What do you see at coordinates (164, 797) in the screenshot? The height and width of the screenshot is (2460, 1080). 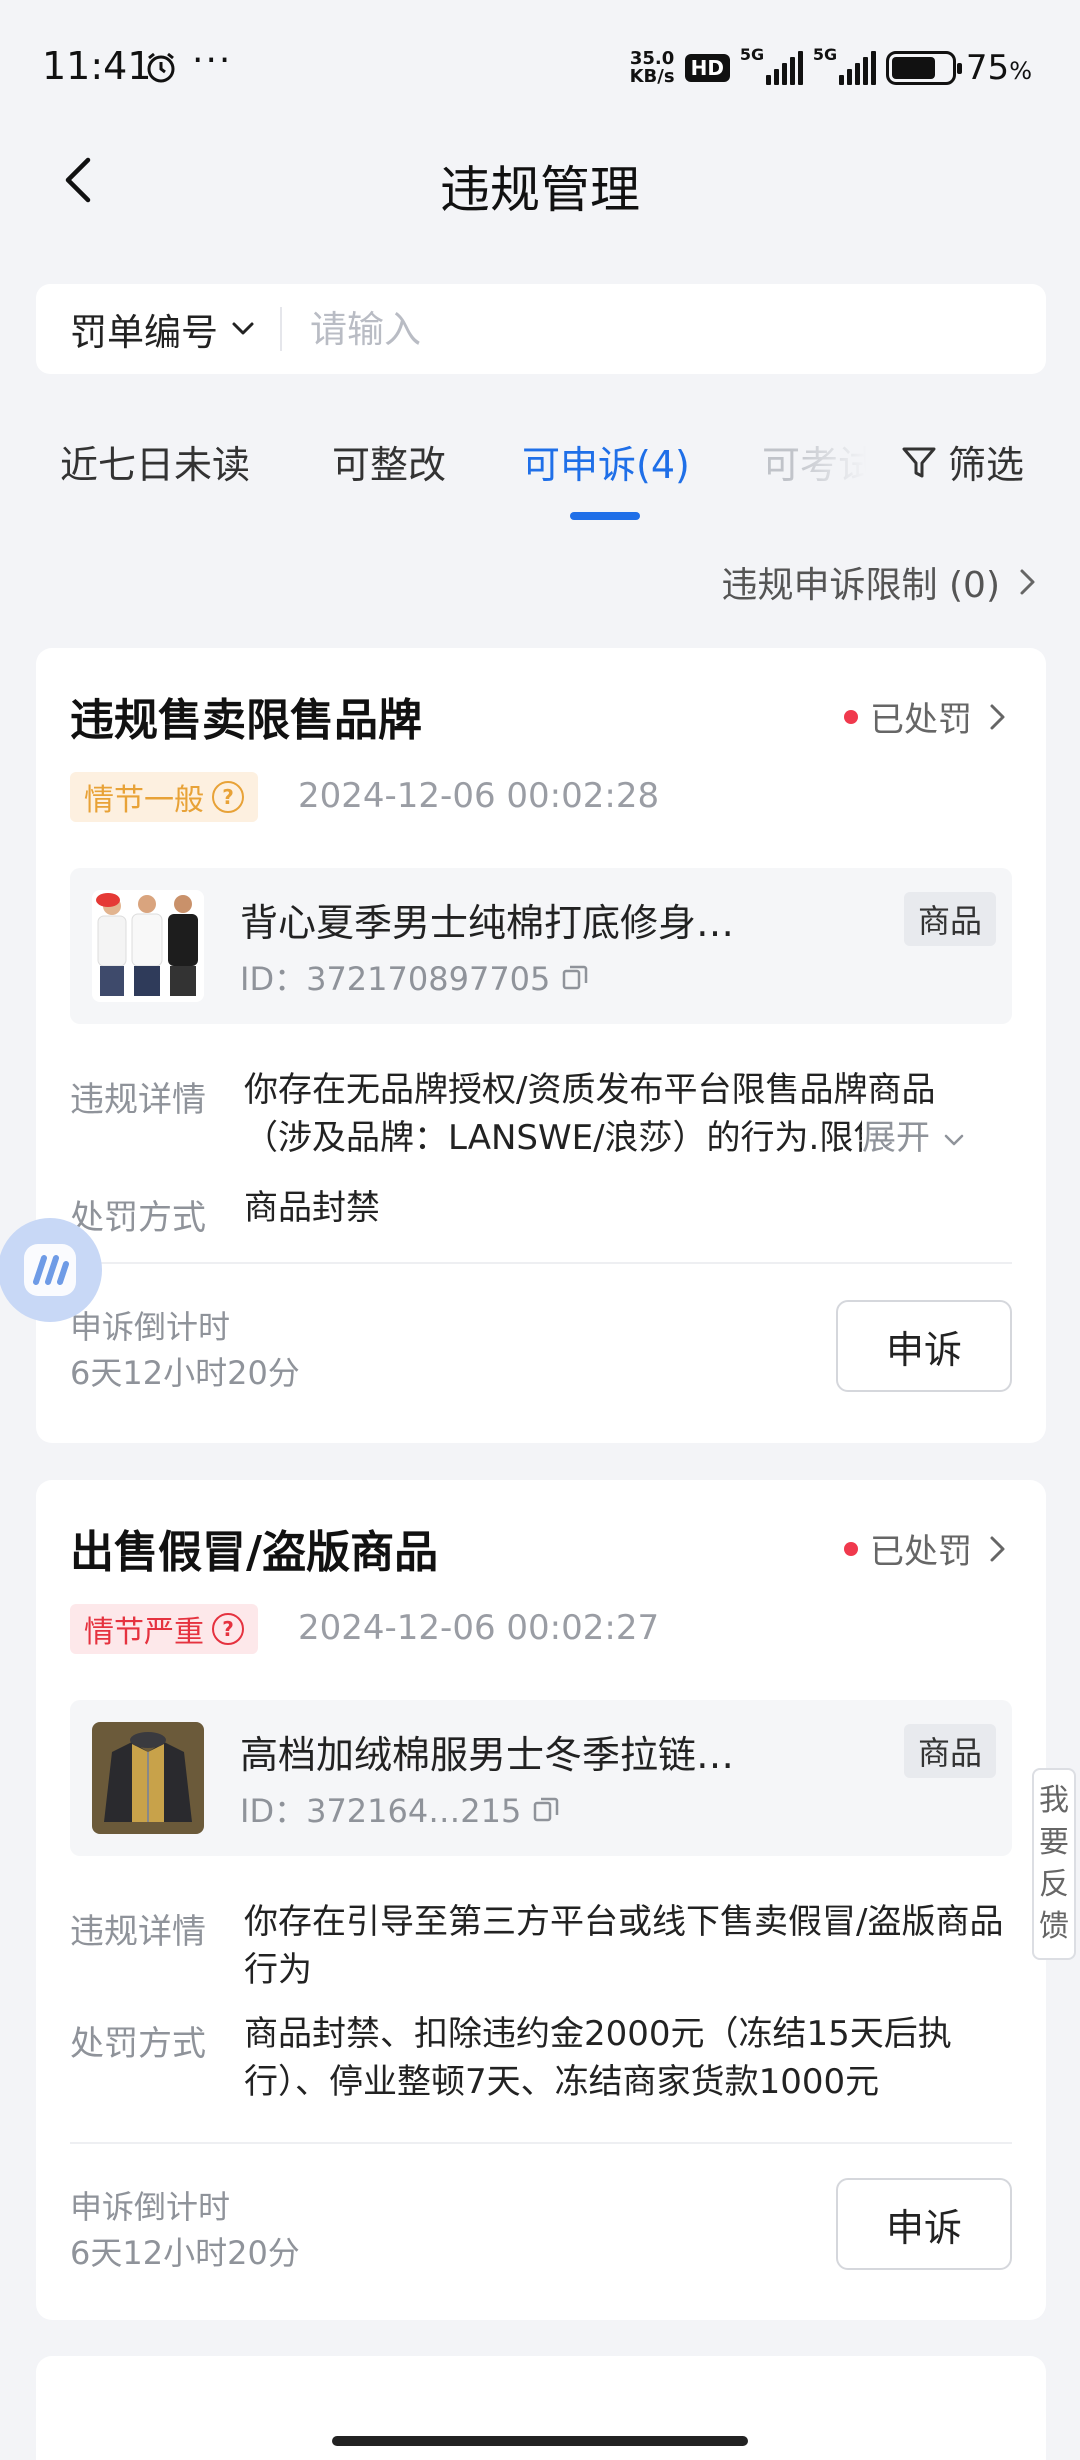 I see `severity-badge: 情节一般 ?` at bounding box center [164, 797].